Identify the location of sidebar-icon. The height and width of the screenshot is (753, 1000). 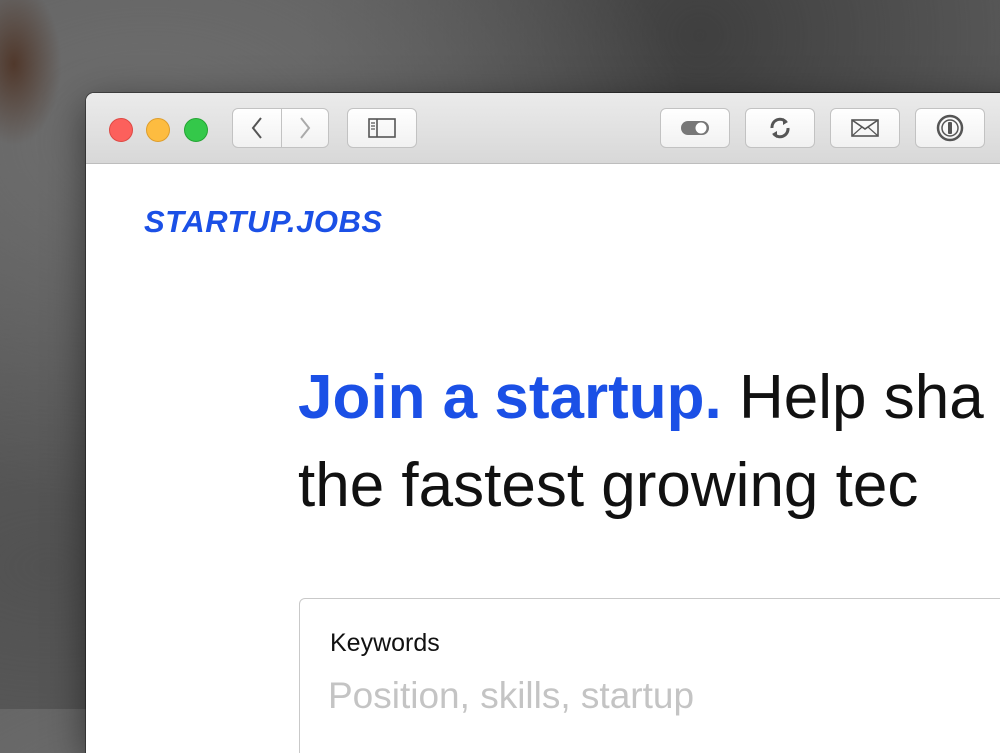
(382, 128).